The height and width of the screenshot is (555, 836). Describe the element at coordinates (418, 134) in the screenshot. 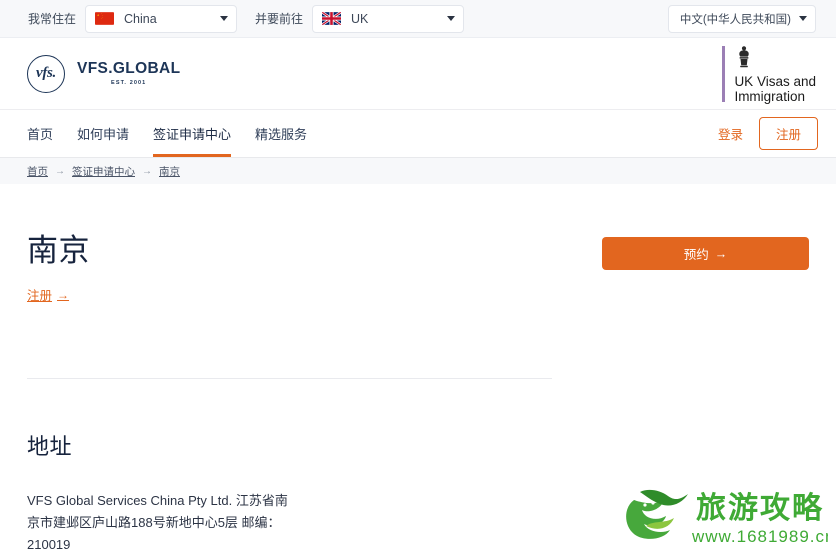

I see `main-navigation: 首页 如何申请 签证申请中心 精选服务 登录 注册` at that location.